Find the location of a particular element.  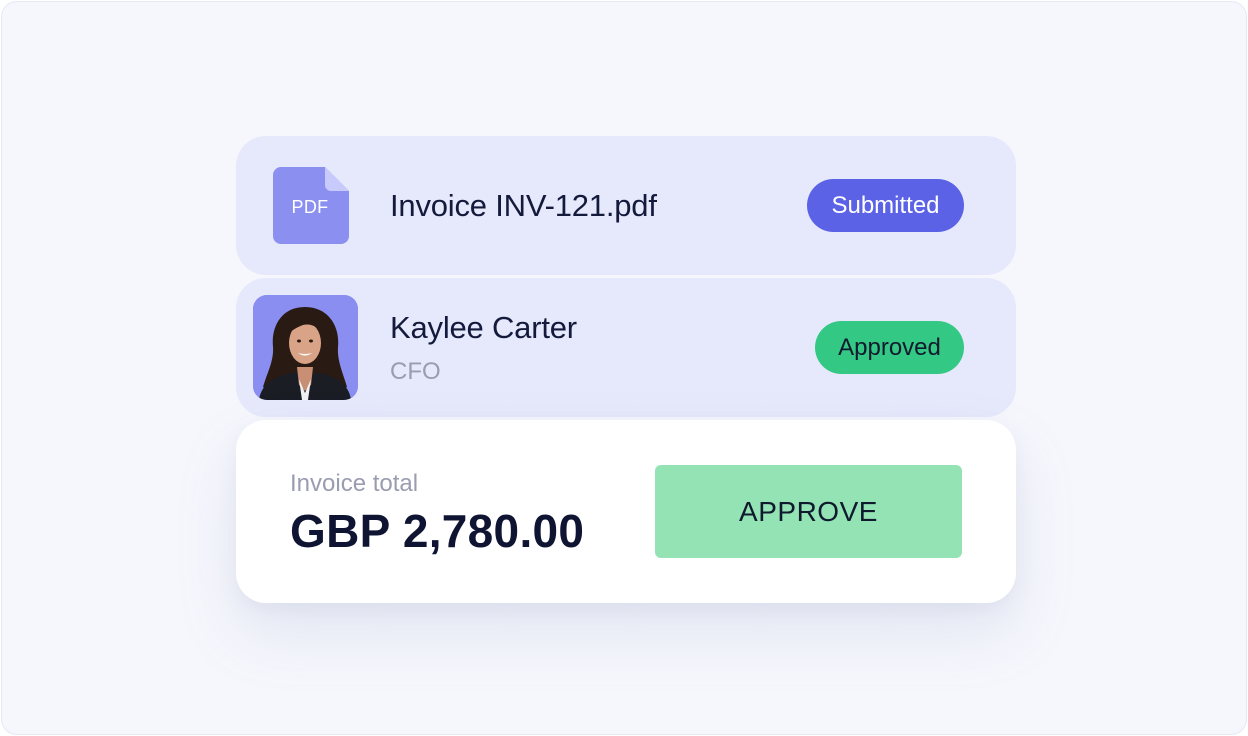

approve-button: APPROVE is located at coordinates (808, 511).